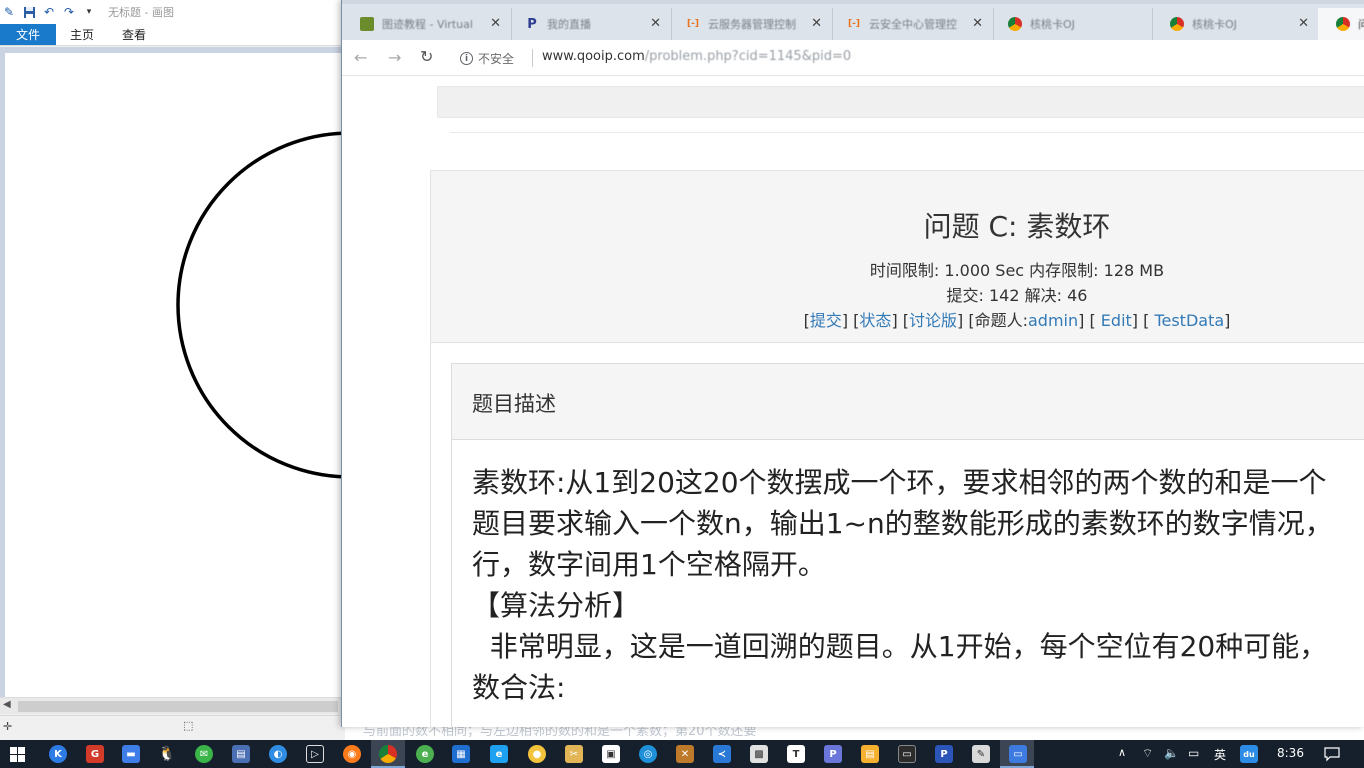  Describe the element at coordinates (685, 754) in the screenshot. I see `app-icon: ✕` at that location.